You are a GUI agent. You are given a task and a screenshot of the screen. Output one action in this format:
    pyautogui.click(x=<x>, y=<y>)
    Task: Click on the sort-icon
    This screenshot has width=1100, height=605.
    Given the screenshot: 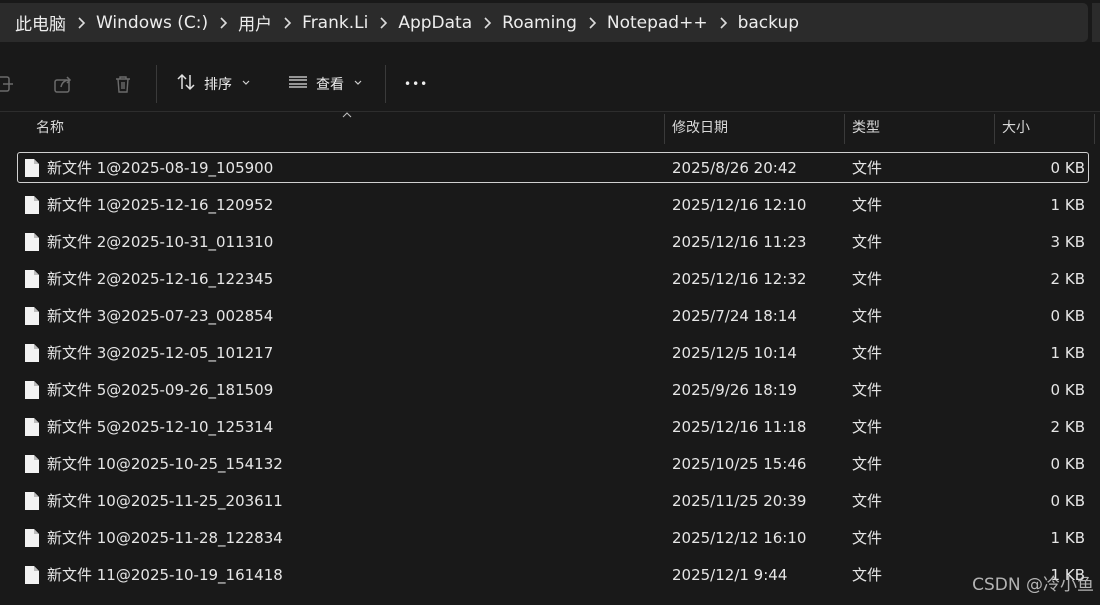 What is the action you would take?
    pyautogui.click(x=186, y=84)
    